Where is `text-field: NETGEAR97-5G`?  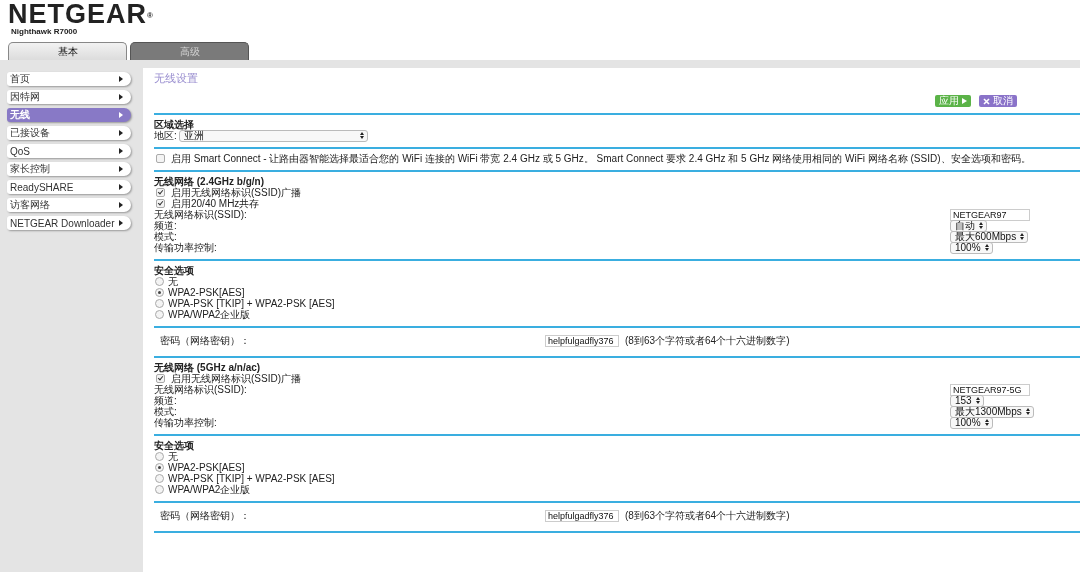 text-field: NETGEAR97-5G is located at coordinates (990, 389).